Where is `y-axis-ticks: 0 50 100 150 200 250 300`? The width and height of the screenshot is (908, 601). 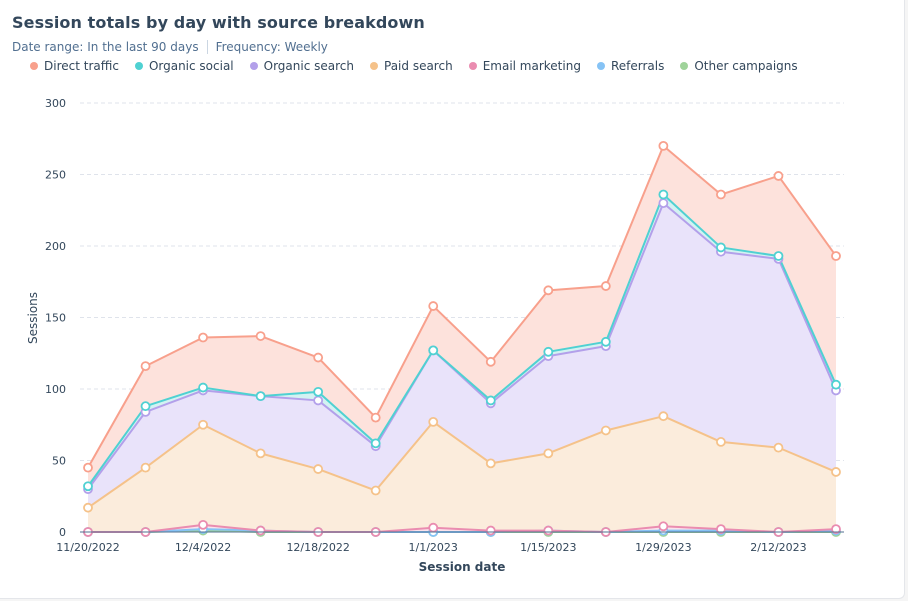 y-axis-ticks: 0 50 100 150 200 250 300 is located at coordinates (55, 318).